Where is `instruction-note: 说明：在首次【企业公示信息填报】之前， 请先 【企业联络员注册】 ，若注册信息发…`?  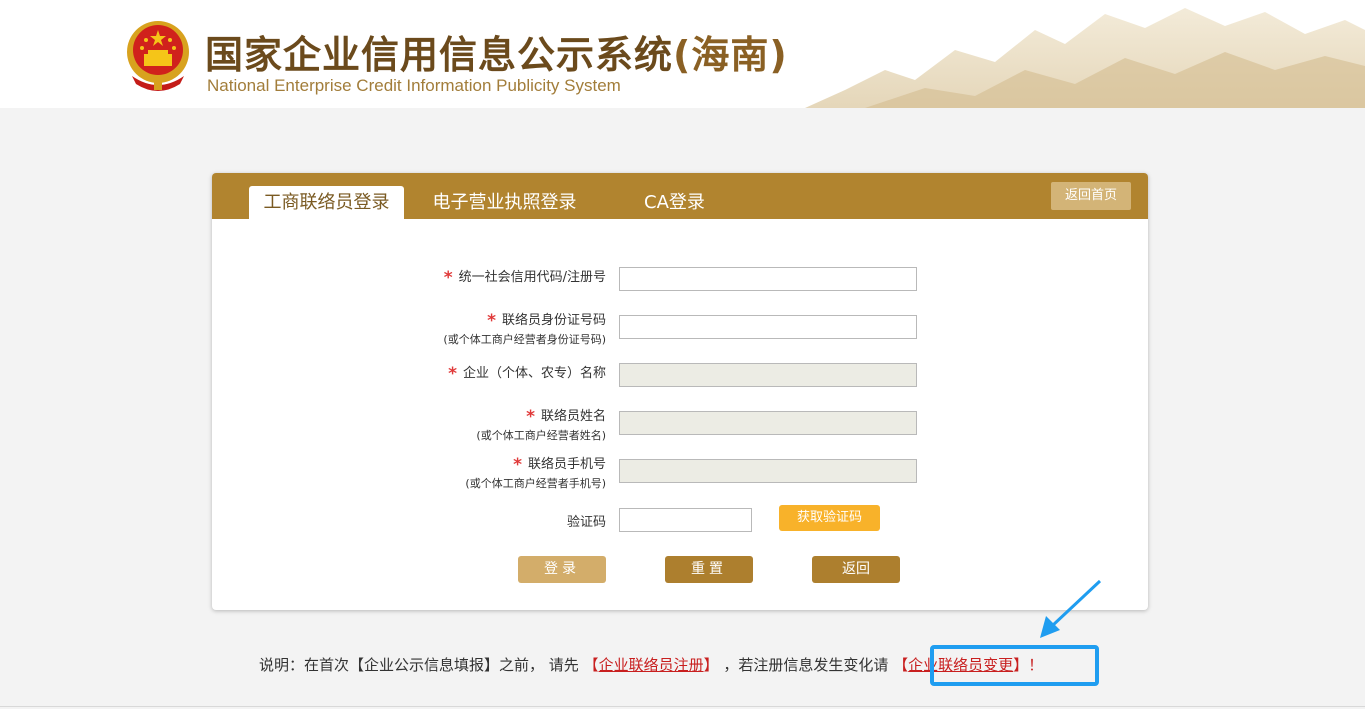
instruction-note: 说明：在首次【企业公示信息填报】之前， 请先 【企业联络员注册】 ，若注册信息发… is located at coordinates (651, 664).